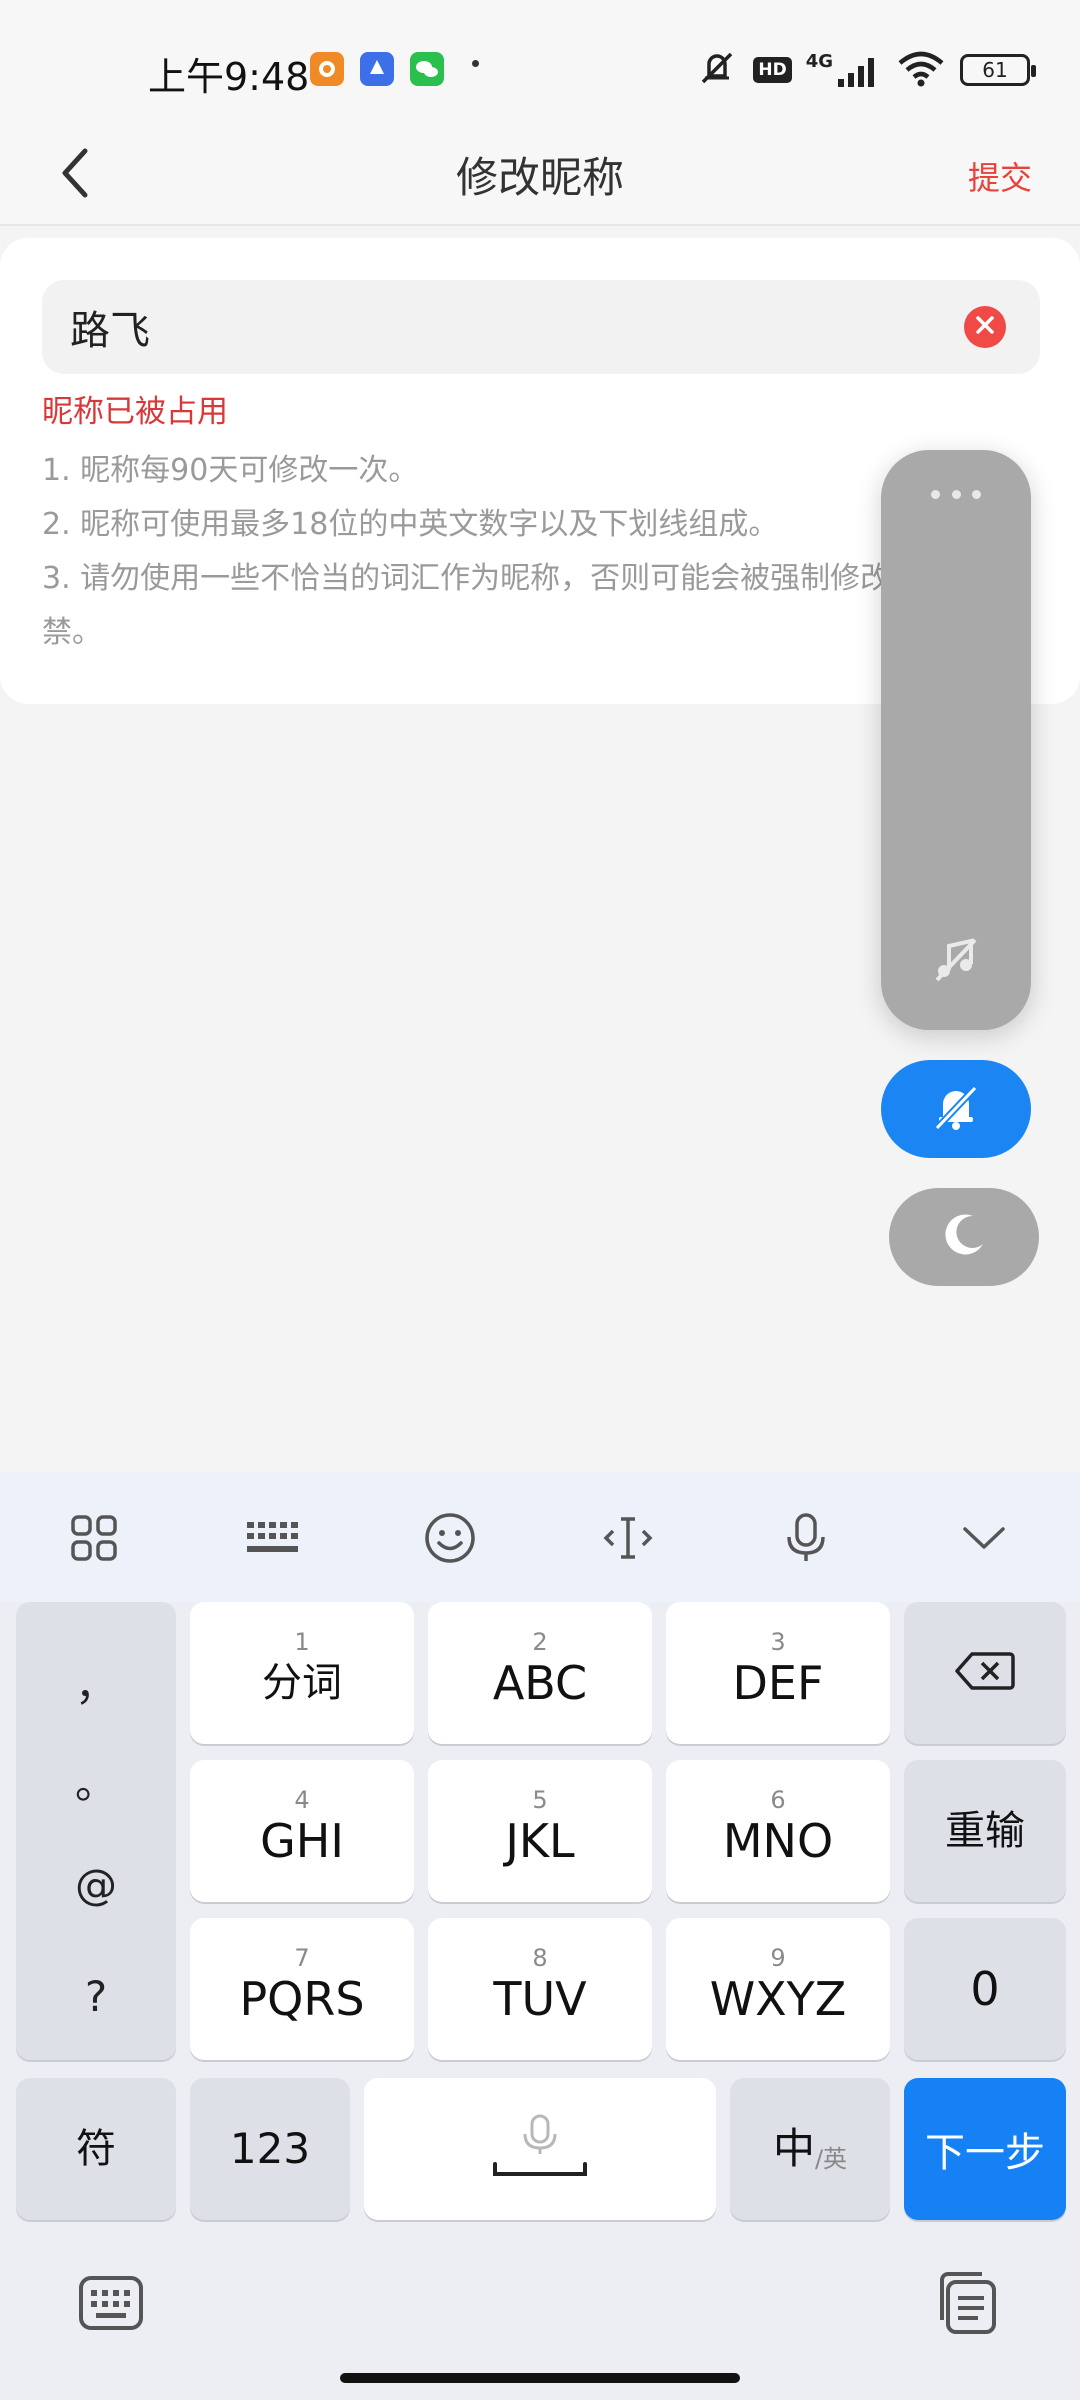 This screenshot has height=2400, width=1080. Describe the element at coordinates (831, 2158) in the screenshot. I see `language-sub-label: /英` at that location.